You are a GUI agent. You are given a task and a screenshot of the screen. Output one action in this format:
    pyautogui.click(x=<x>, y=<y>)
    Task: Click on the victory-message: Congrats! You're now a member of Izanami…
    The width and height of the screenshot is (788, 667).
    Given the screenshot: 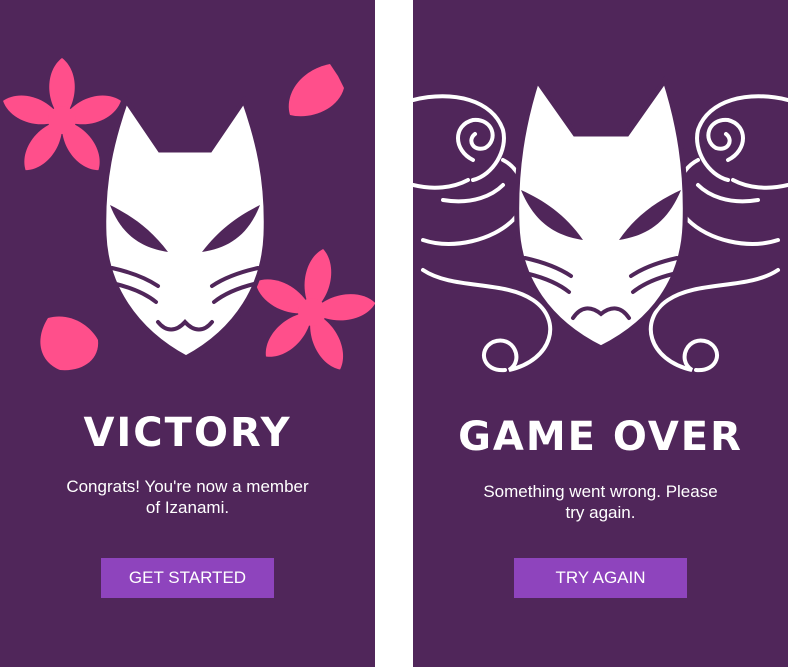 What is the action you would take?
    pyautogui.click(x=187, y=497)
    